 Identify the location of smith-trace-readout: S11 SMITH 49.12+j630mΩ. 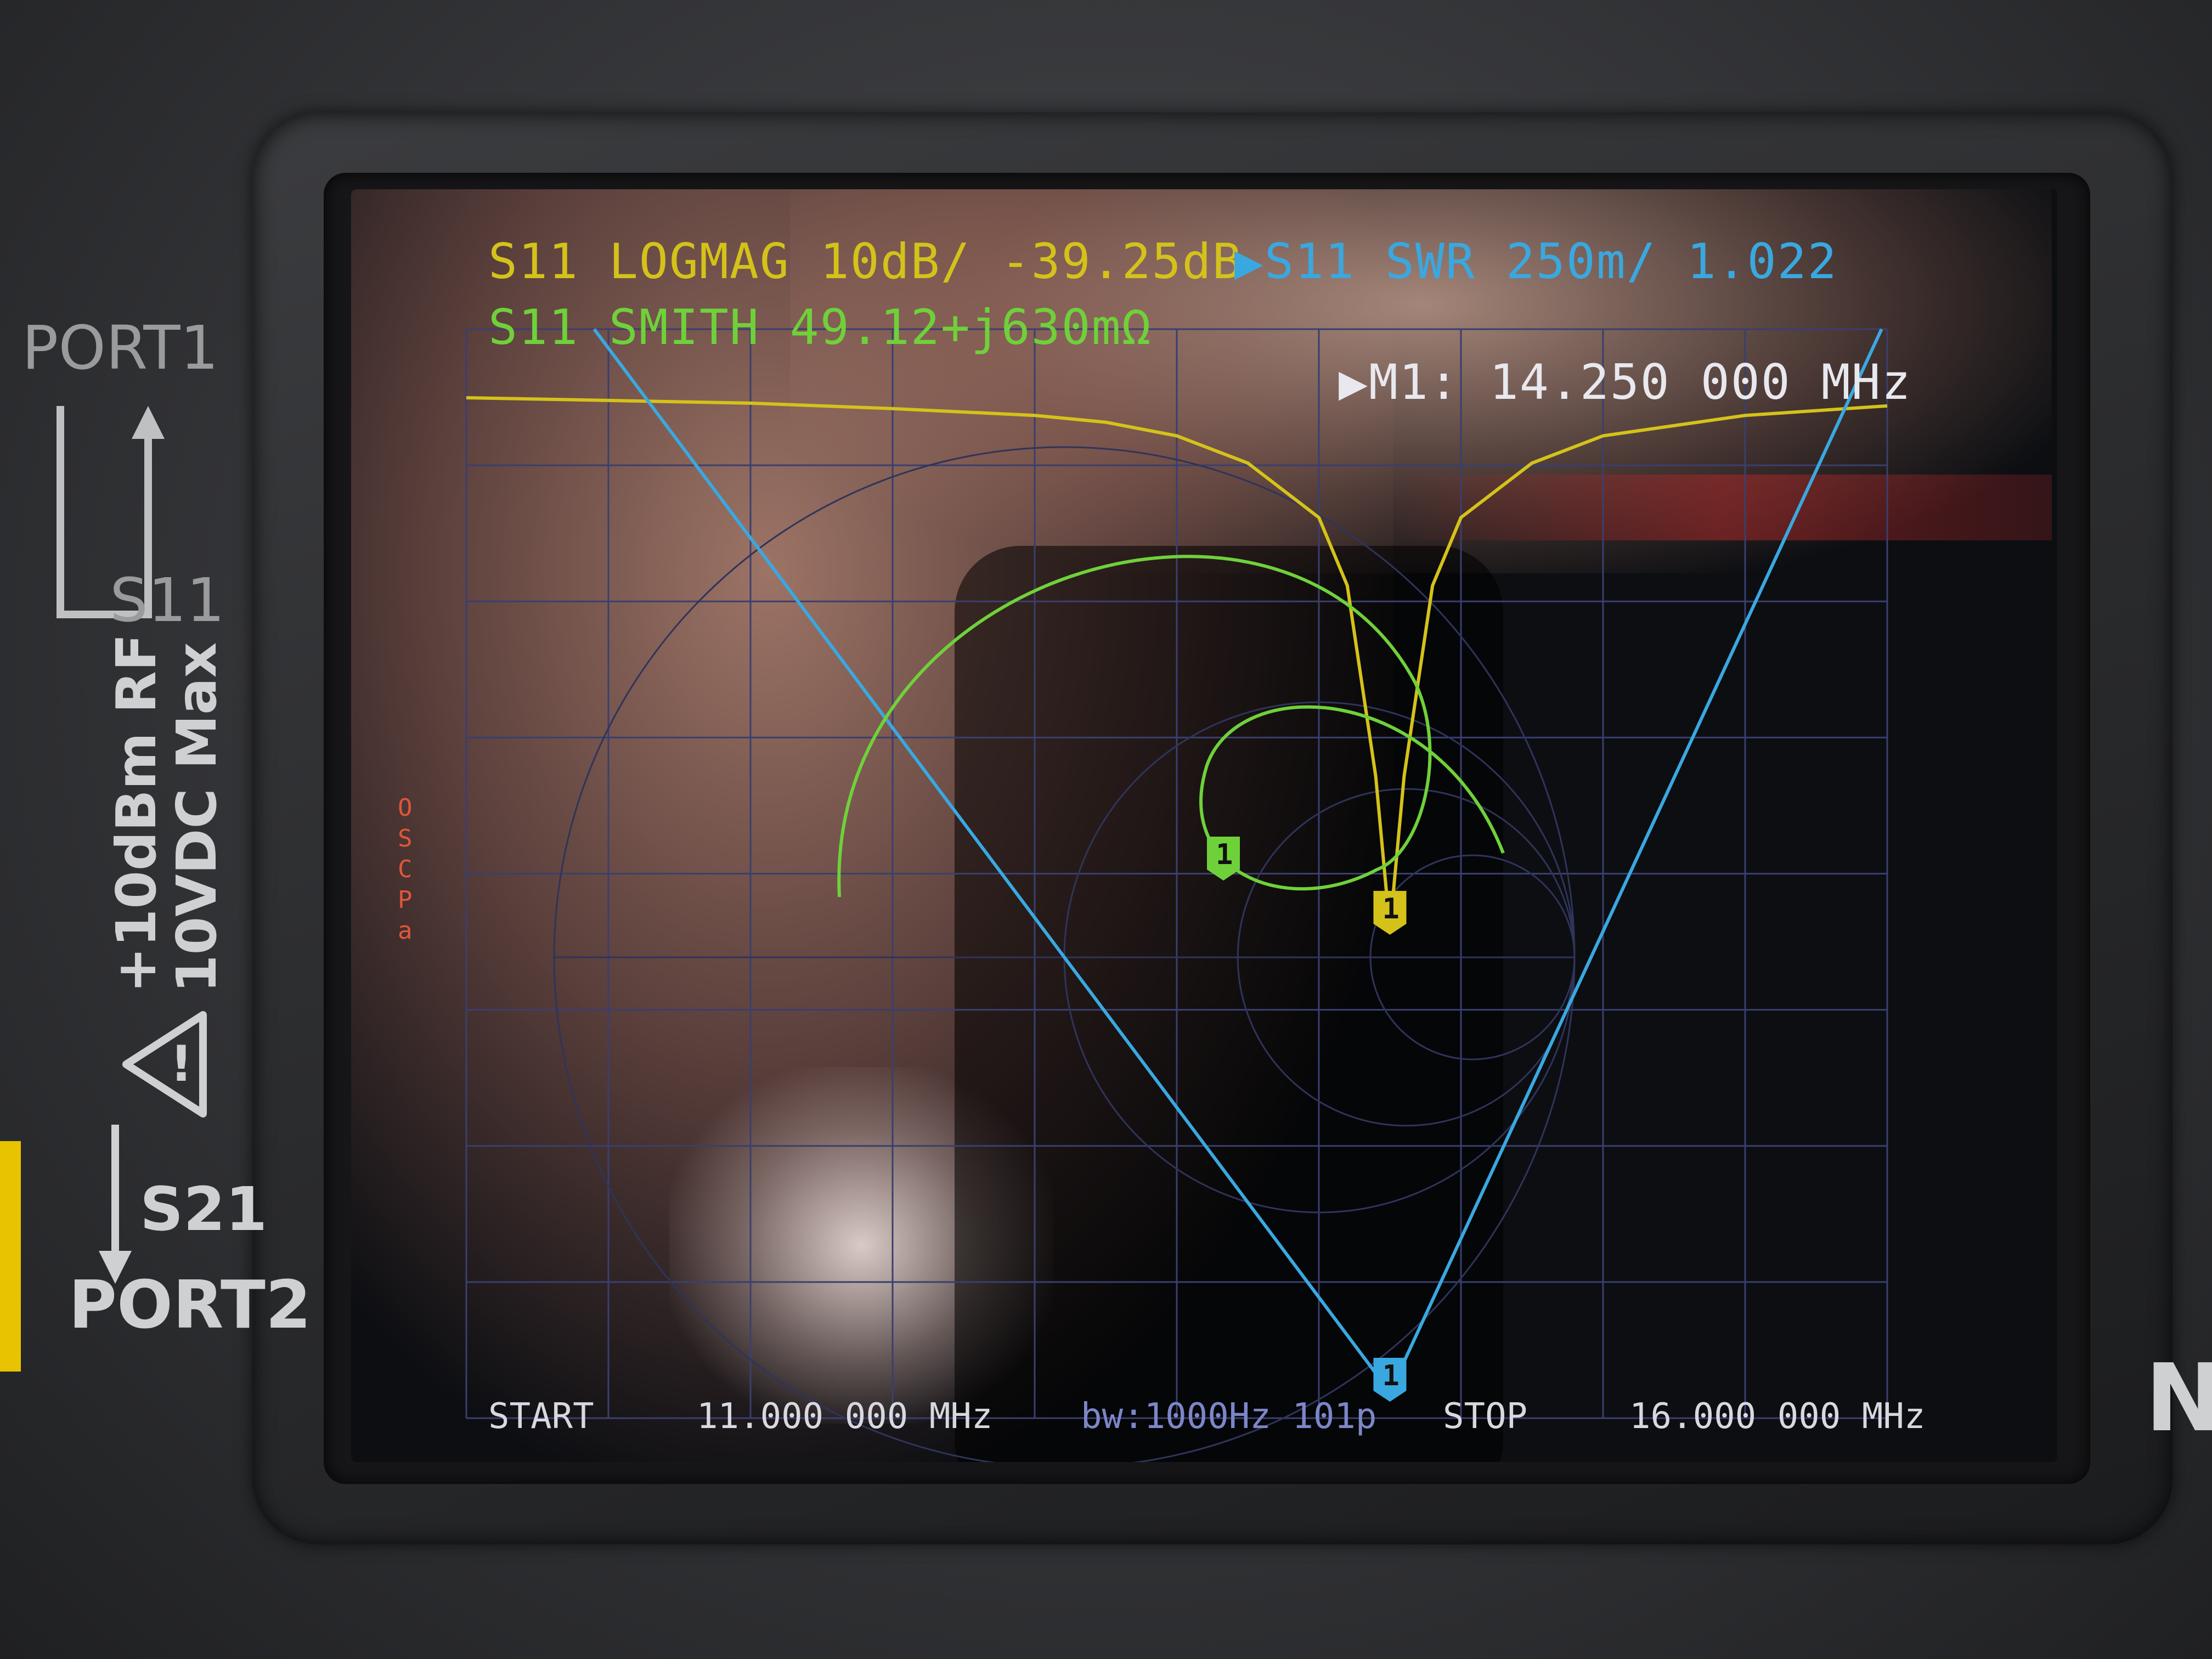
(820, 327).